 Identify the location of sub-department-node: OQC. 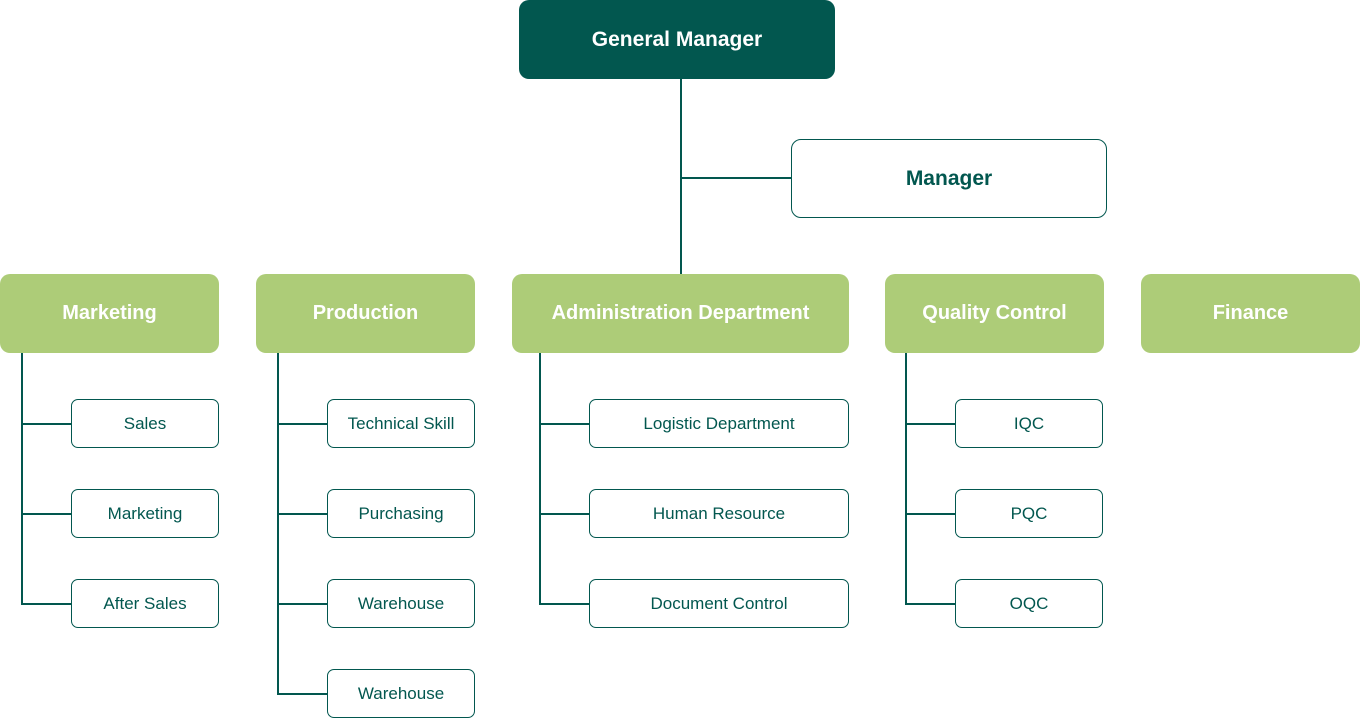
(1029, 603).